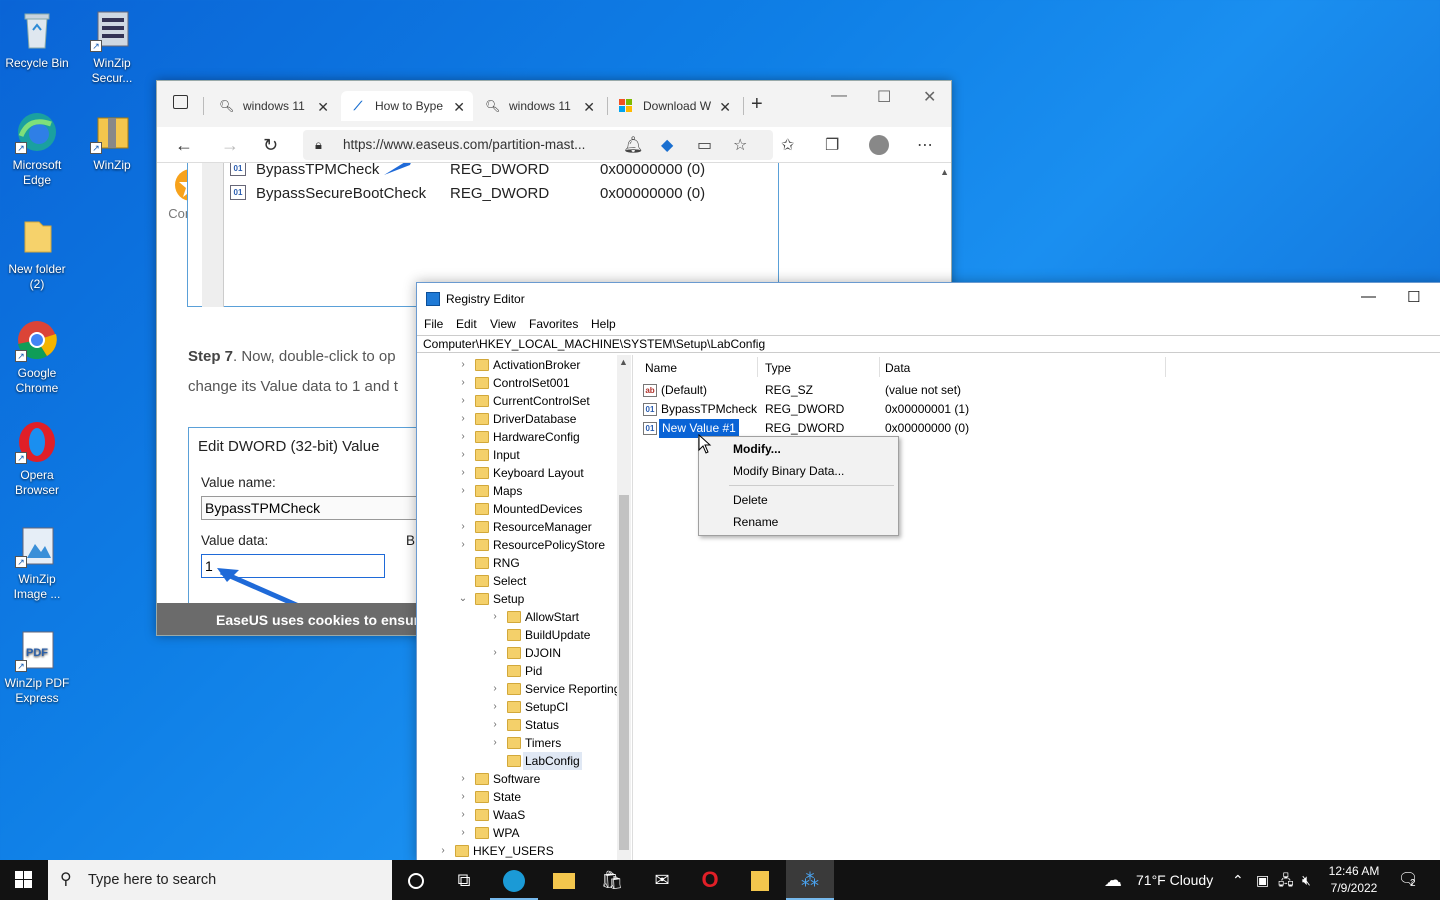 The image size is (1440, 900). What do you see at coordinates (1174, 880) in the screenshot?
I see `weather-text: 71°F Cloudy` at bounding box center [1174, 880].